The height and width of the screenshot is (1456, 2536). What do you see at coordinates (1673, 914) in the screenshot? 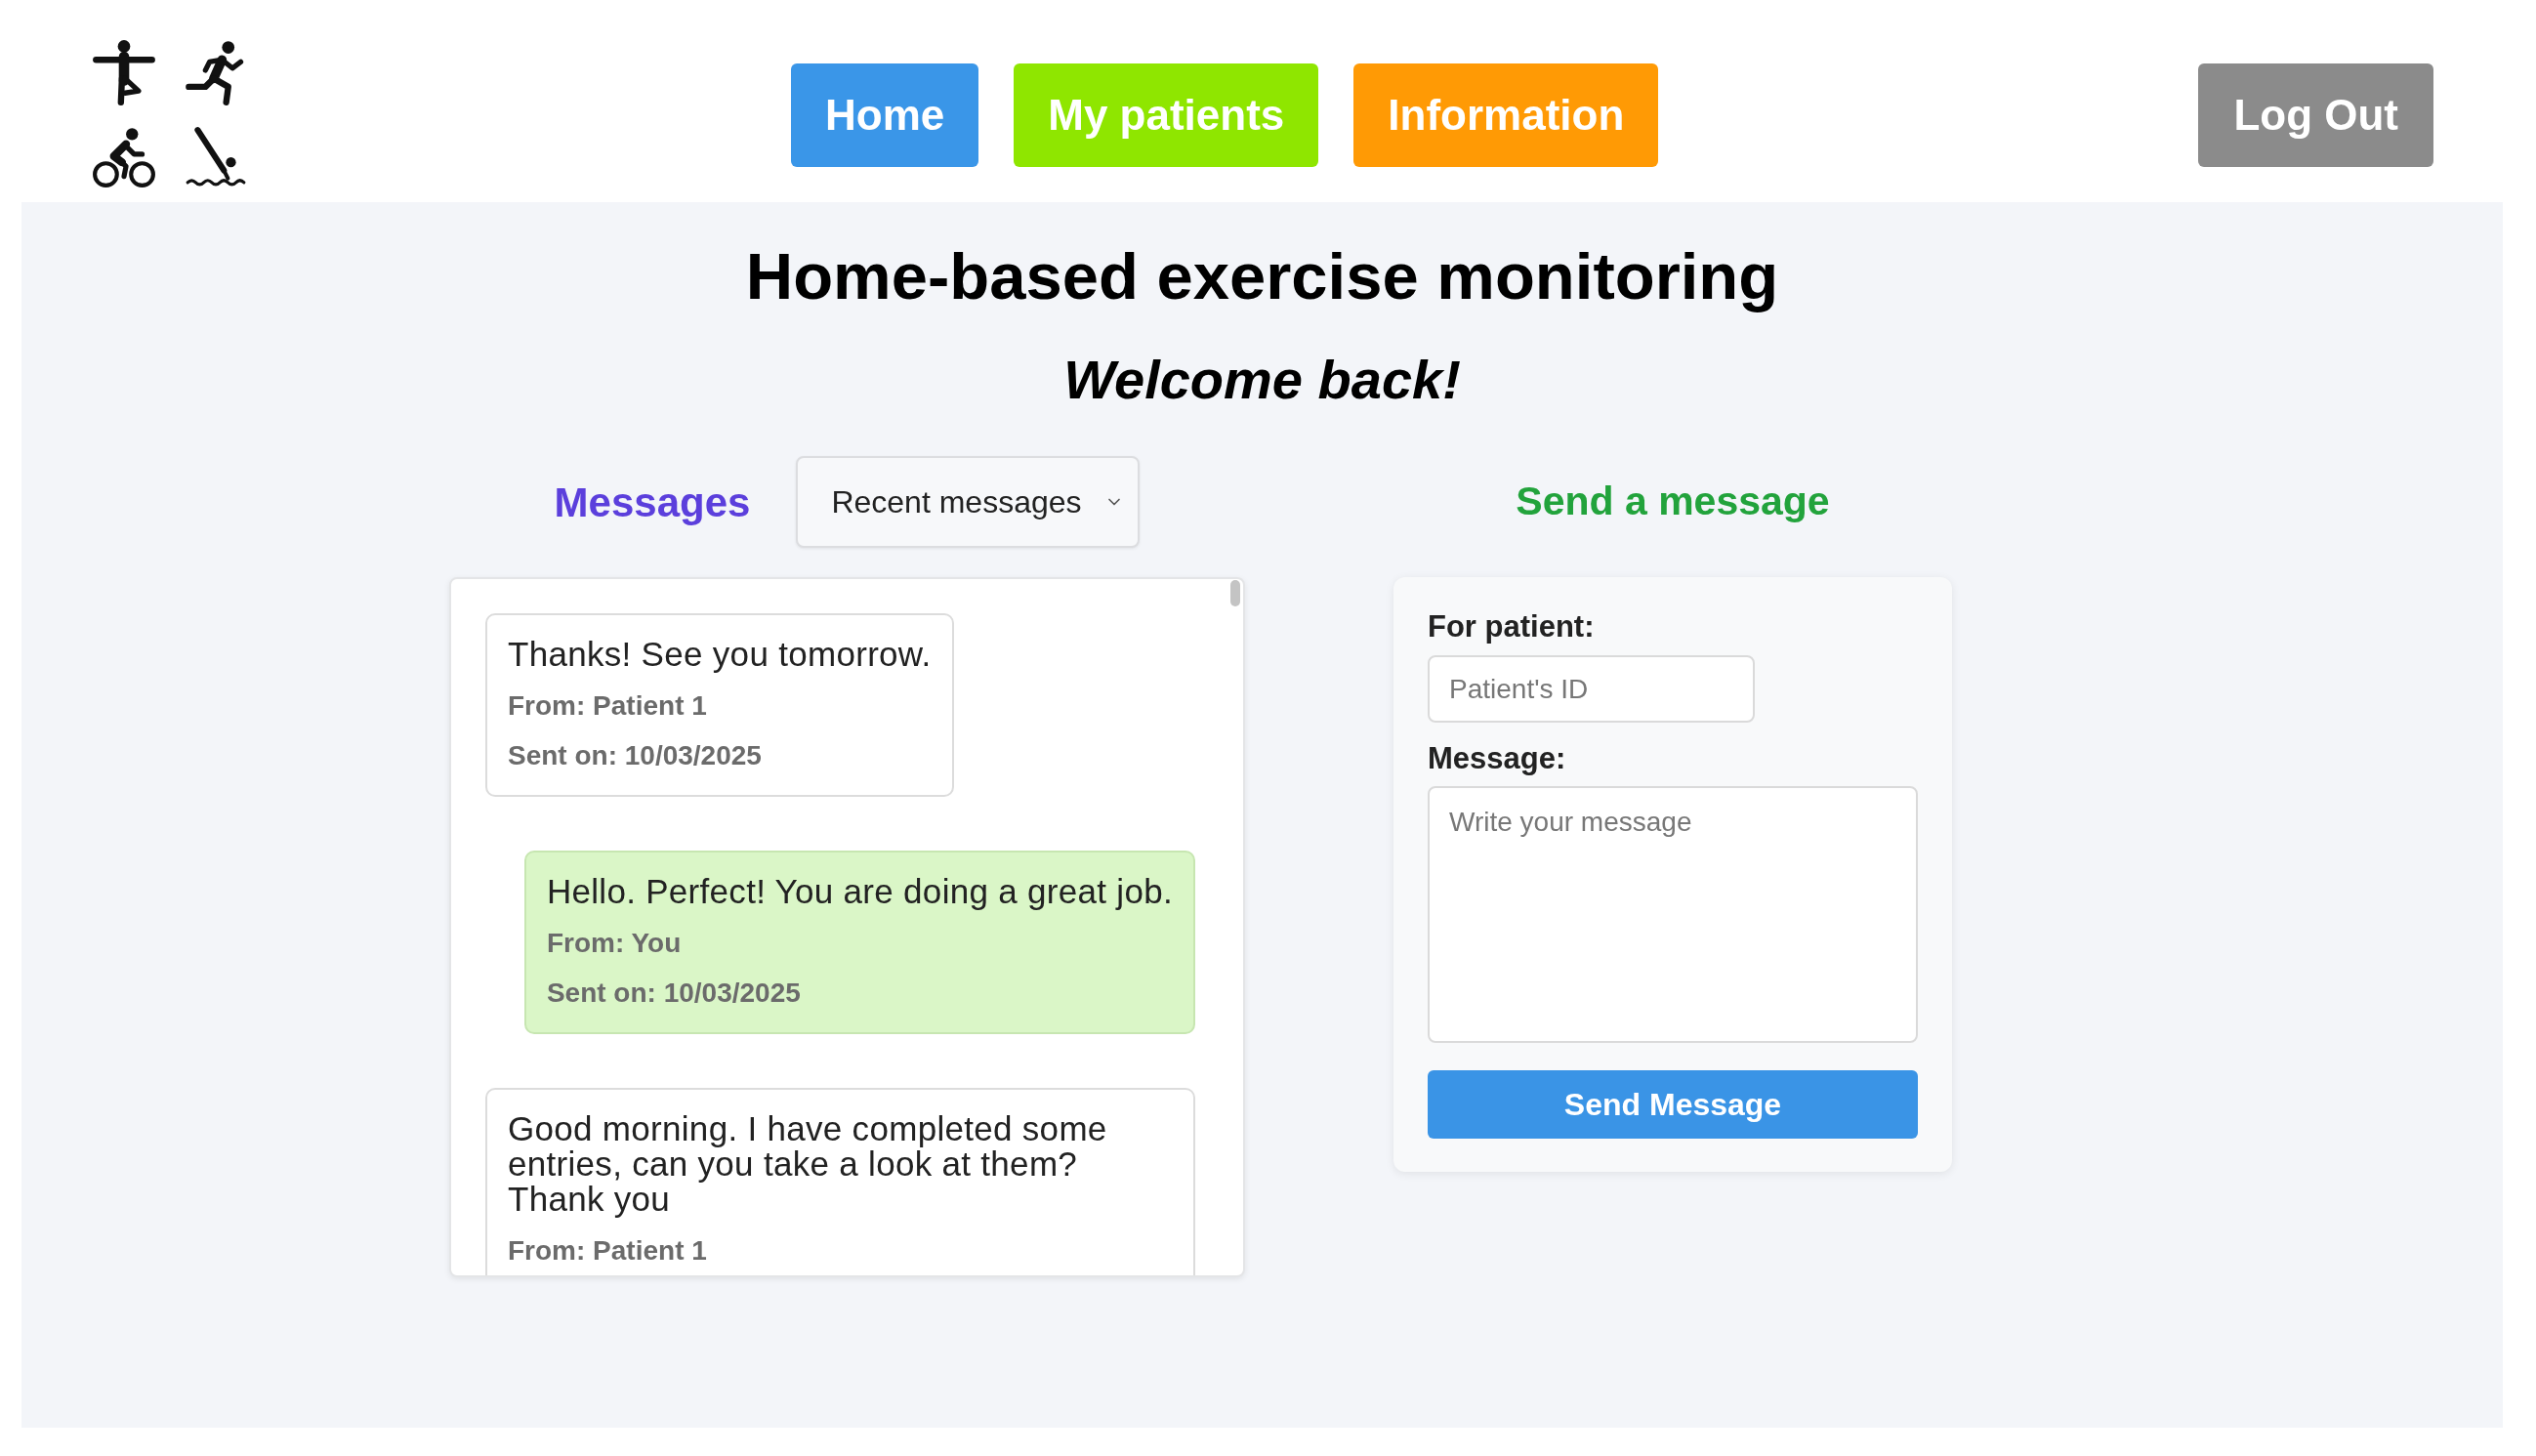
I see `message-input: Write your message` at bounding box center [1673, 914].